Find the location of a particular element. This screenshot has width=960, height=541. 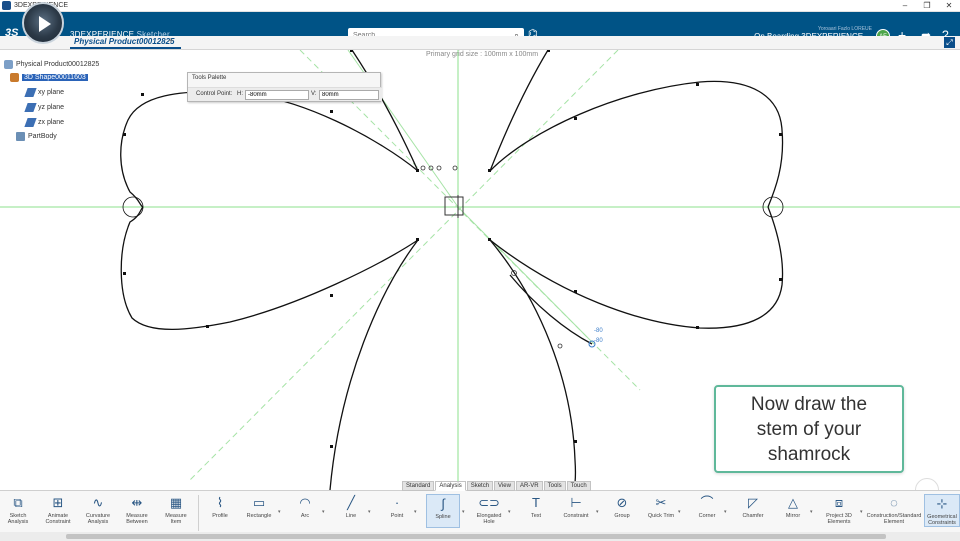

play-icon is located at coordinates (45, 24).